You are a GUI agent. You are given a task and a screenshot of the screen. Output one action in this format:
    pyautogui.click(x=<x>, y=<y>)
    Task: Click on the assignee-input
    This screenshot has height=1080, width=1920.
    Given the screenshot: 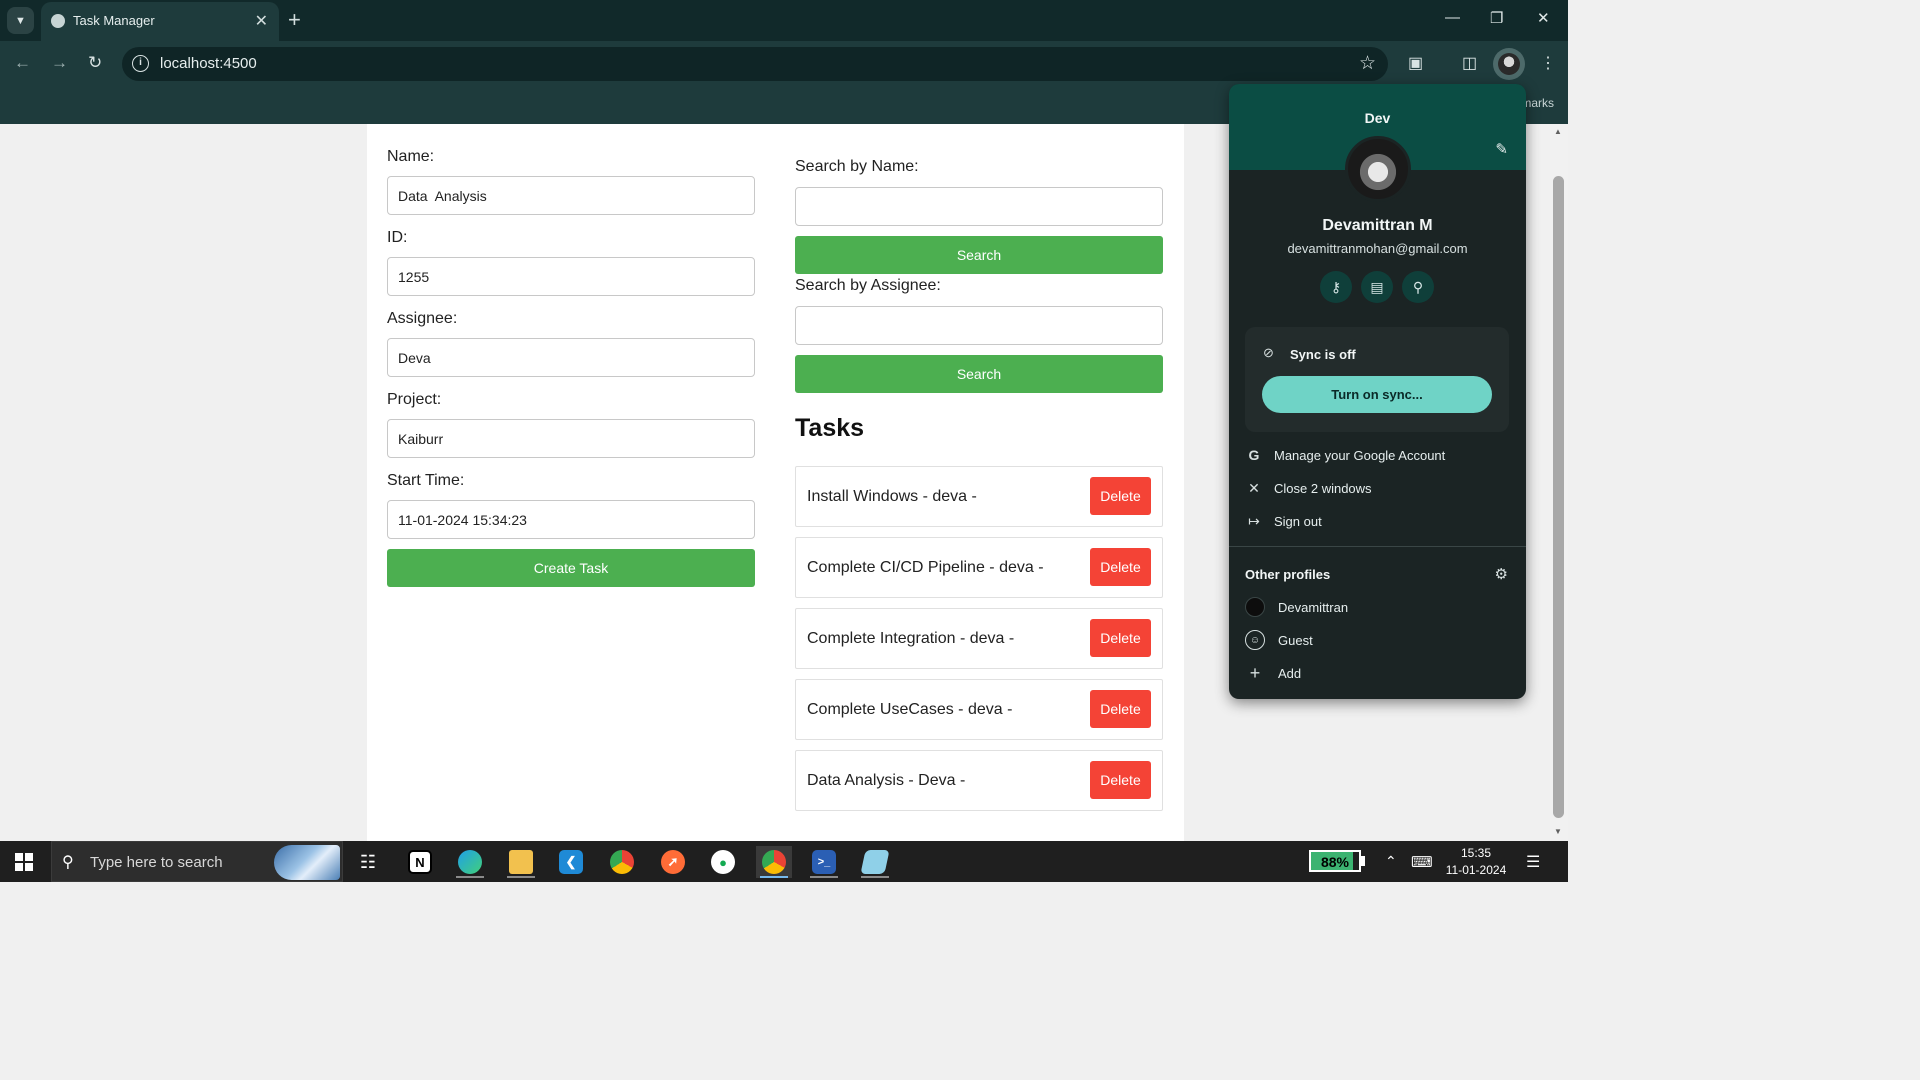 What is the action you would take?
    pyautogui.click(x=571, y=357)
    